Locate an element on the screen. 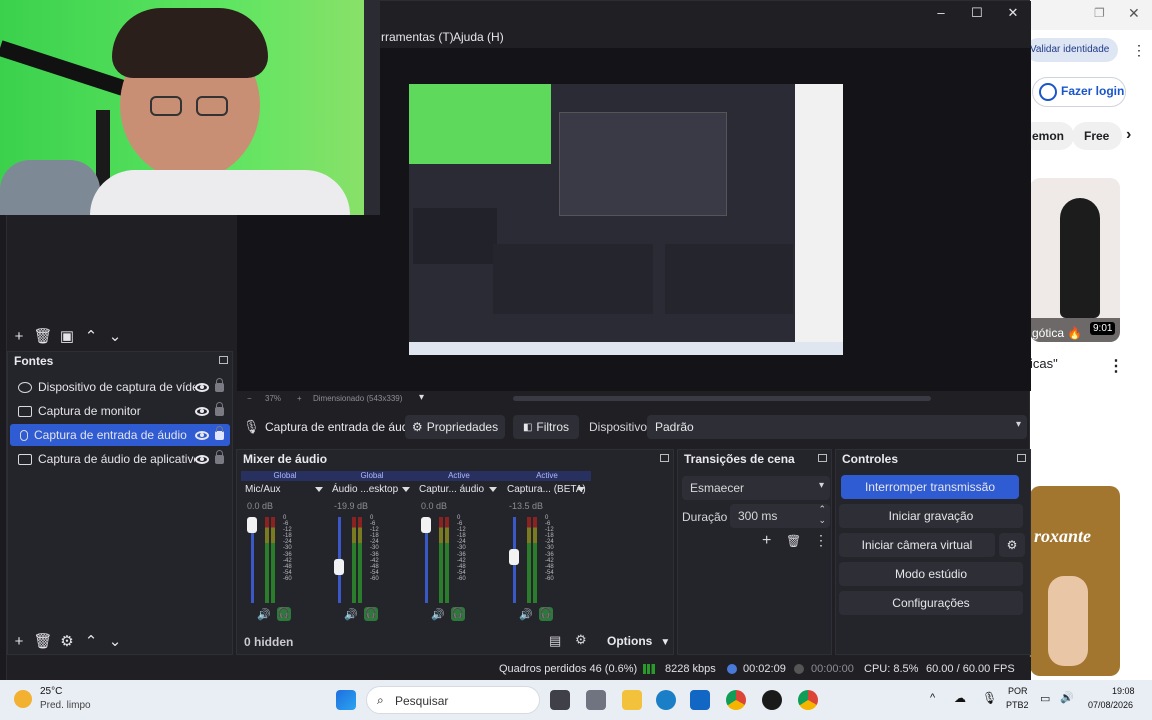 Image resolution: width=1152 pixels, height=720 pixels. scene-filter-icon: ▣ is located at coordinates (67, 336).